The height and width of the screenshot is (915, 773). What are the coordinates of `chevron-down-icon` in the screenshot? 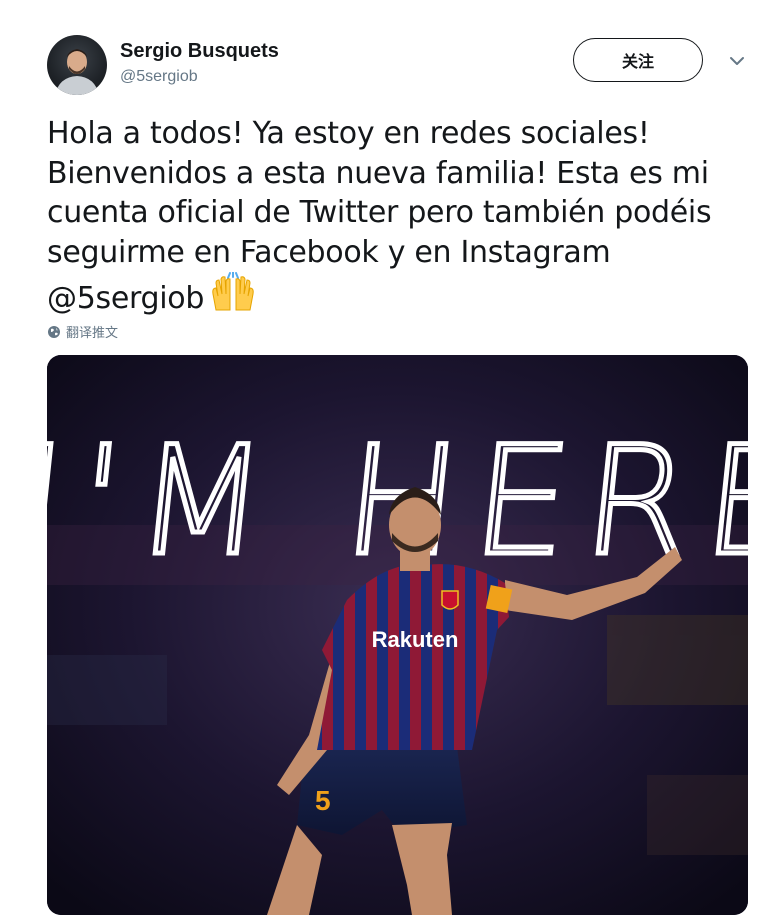 It's located at (737, 61).